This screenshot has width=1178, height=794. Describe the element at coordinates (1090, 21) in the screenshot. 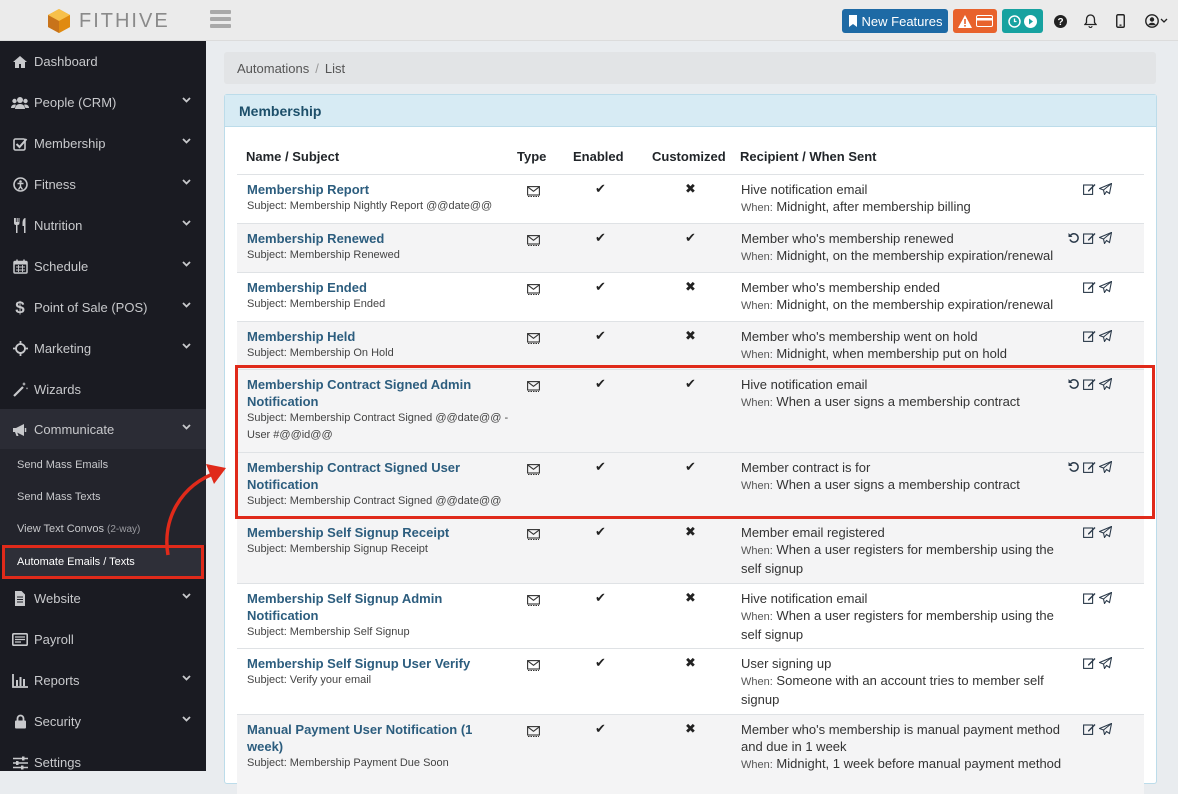

I see `bell-icon` at that location.